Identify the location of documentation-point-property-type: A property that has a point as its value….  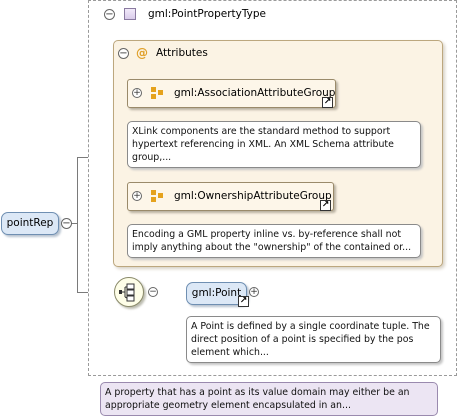
(269, 399).